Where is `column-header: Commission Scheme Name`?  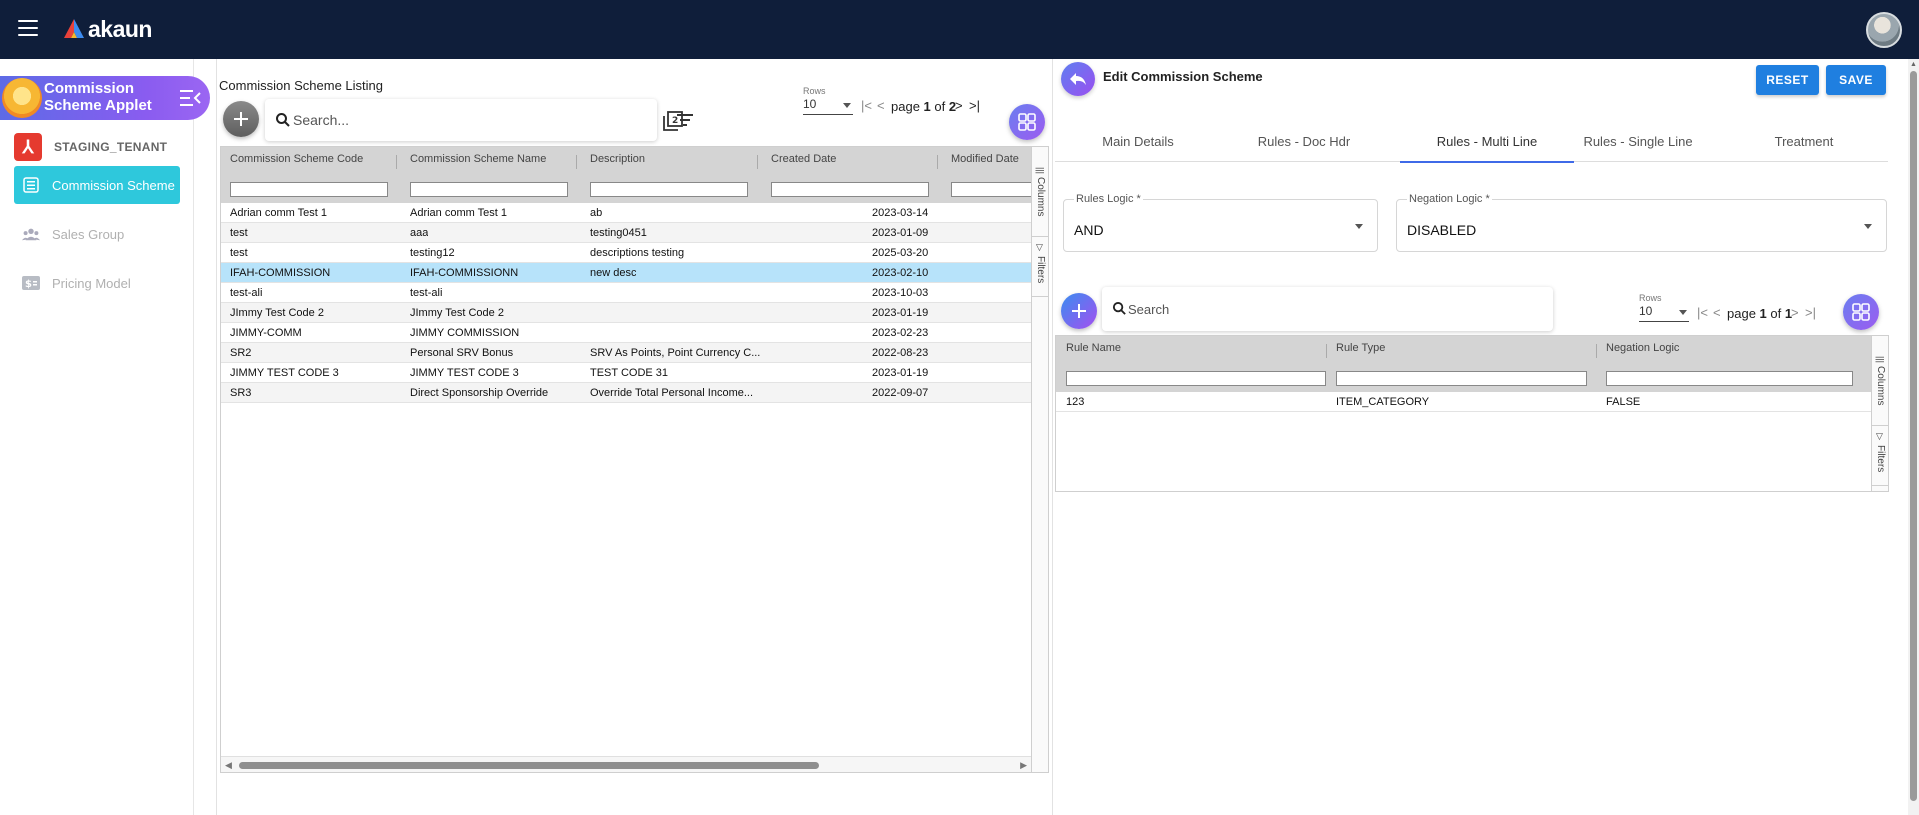
column-header: Commission Scheme Name is located at coordinates (478, 159).